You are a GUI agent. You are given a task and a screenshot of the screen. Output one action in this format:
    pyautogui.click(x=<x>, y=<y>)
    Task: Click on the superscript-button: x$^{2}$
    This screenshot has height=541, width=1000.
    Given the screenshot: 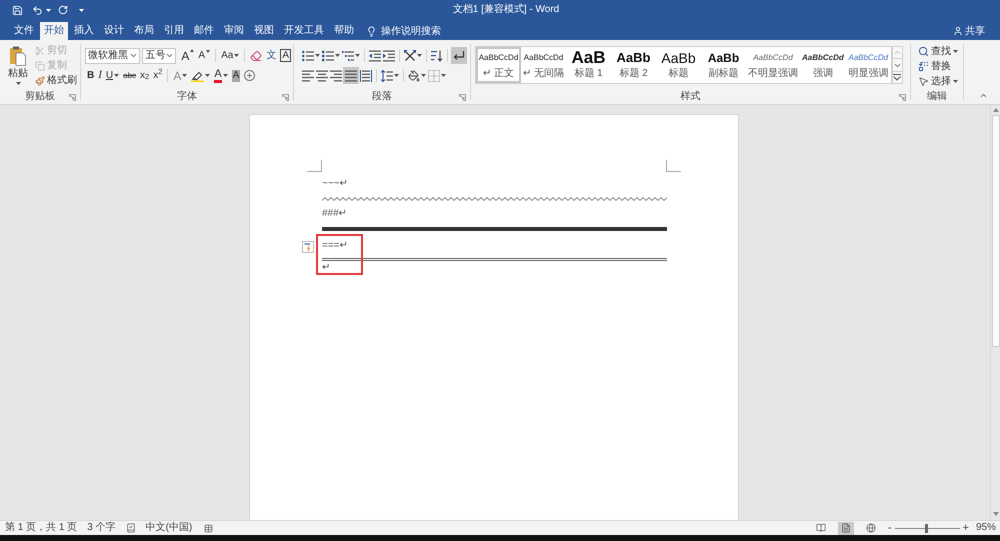 What is the action you would take?
    pyautogui.click(x=157, y=75)
    